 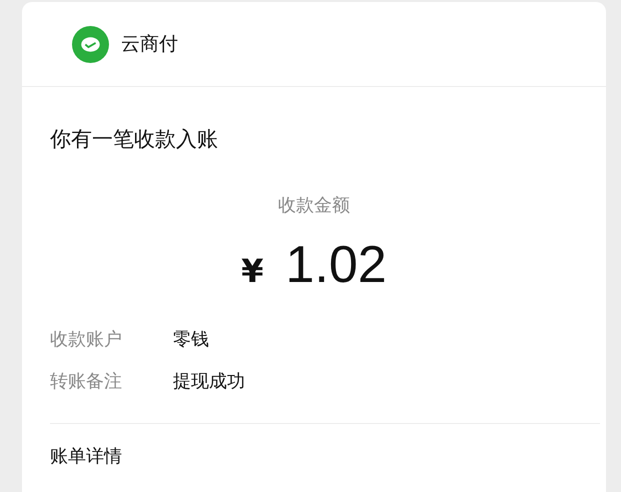 I want to click on bill-details-link: 账单详情, so click(x=86, y=456).